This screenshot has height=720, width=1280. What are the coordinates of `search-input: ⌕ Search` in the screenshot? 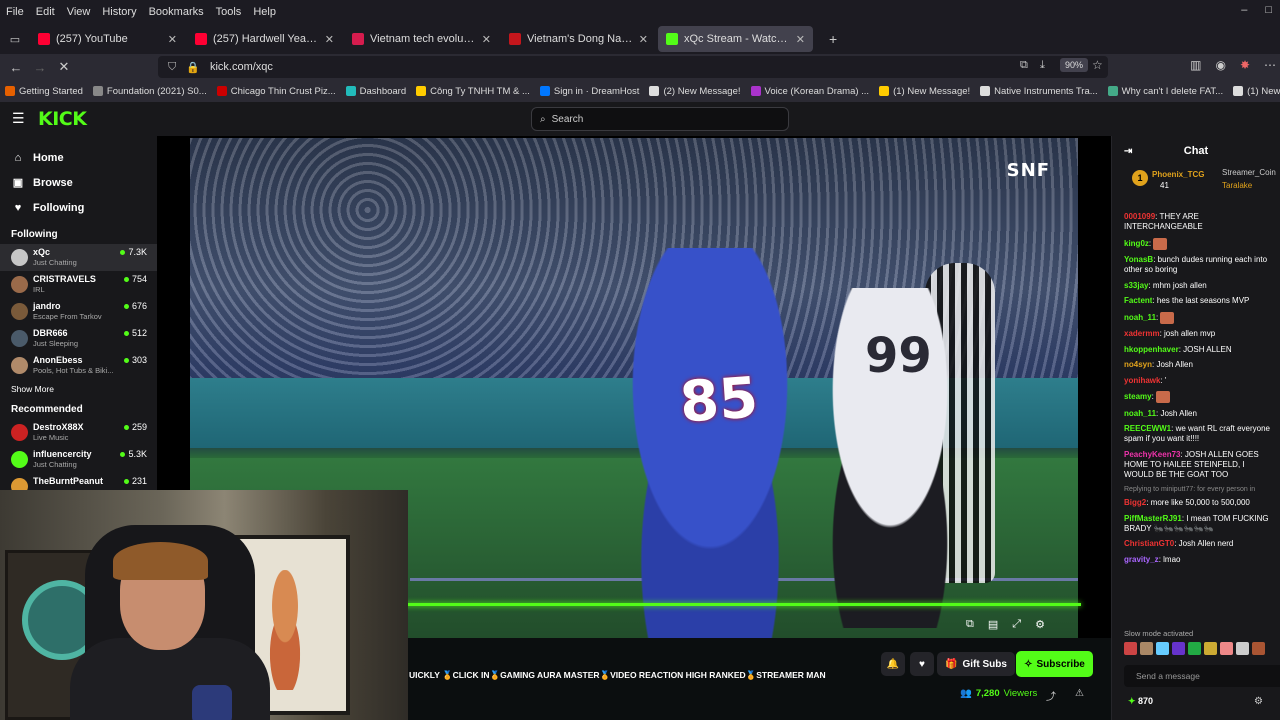 It's located at (660, 119).